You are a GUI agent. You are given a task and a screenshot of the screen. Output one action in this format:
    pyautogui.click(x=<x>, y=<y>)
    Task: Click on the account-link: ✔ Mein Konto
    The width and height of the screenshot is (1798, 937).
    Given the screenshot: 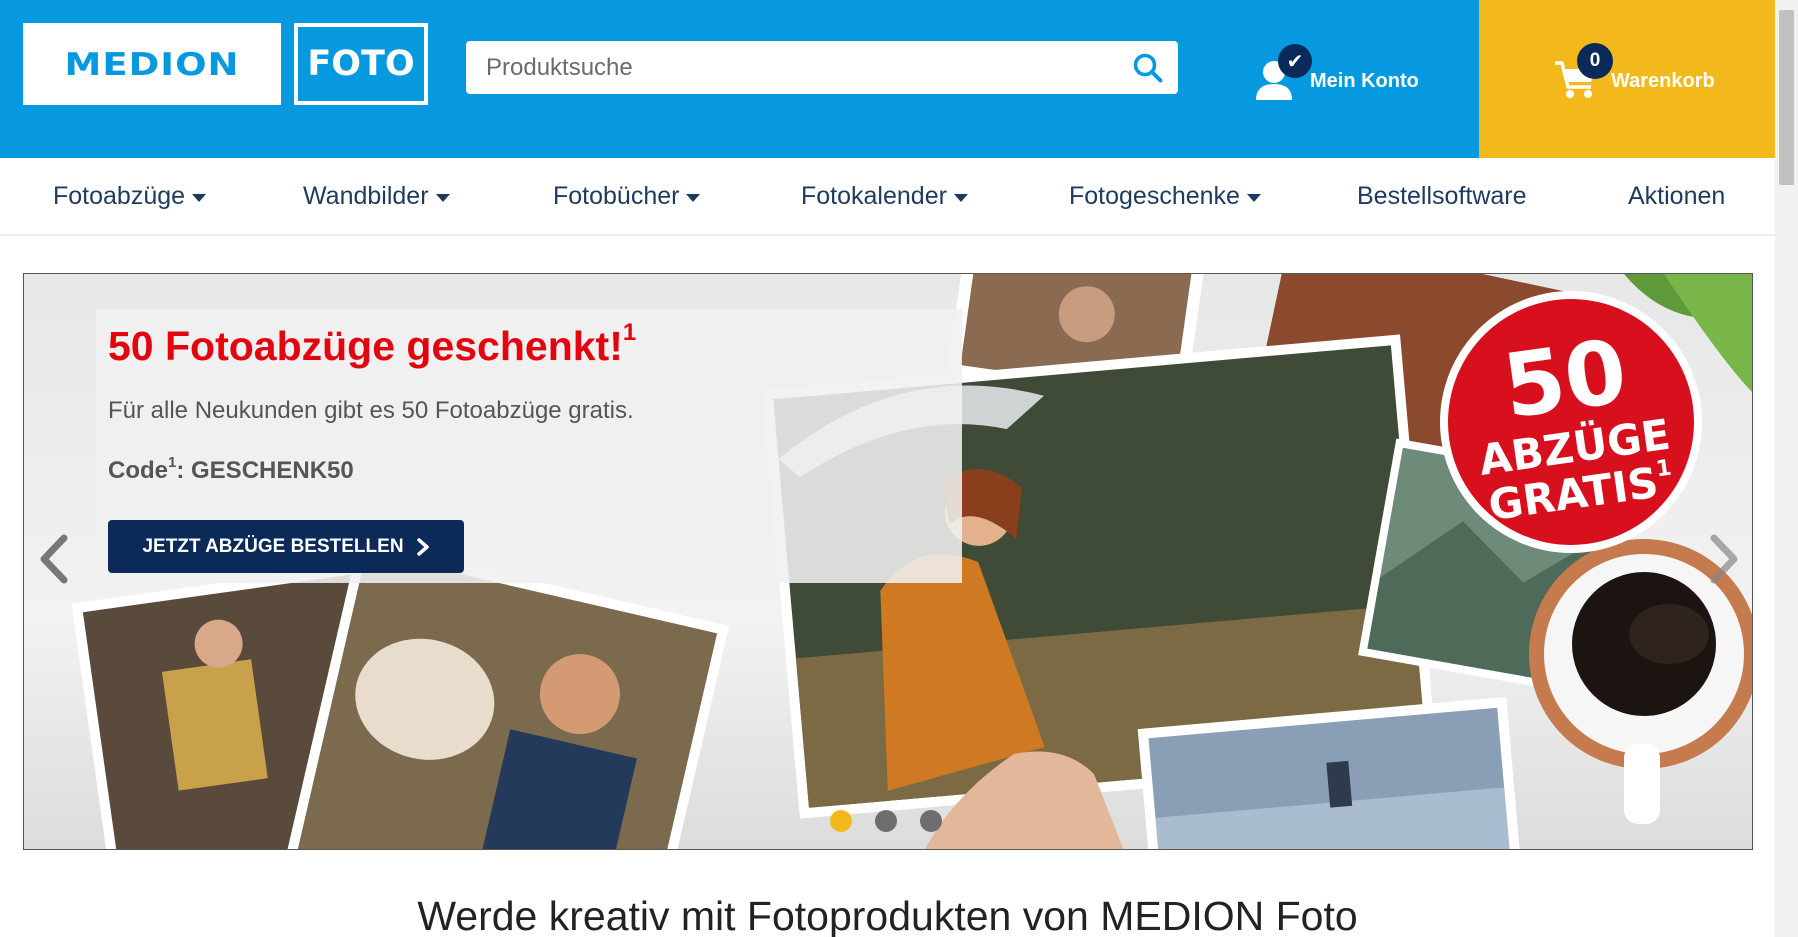 What is the action you would take?
    pyautogui.click(x=1334, y=74)
    